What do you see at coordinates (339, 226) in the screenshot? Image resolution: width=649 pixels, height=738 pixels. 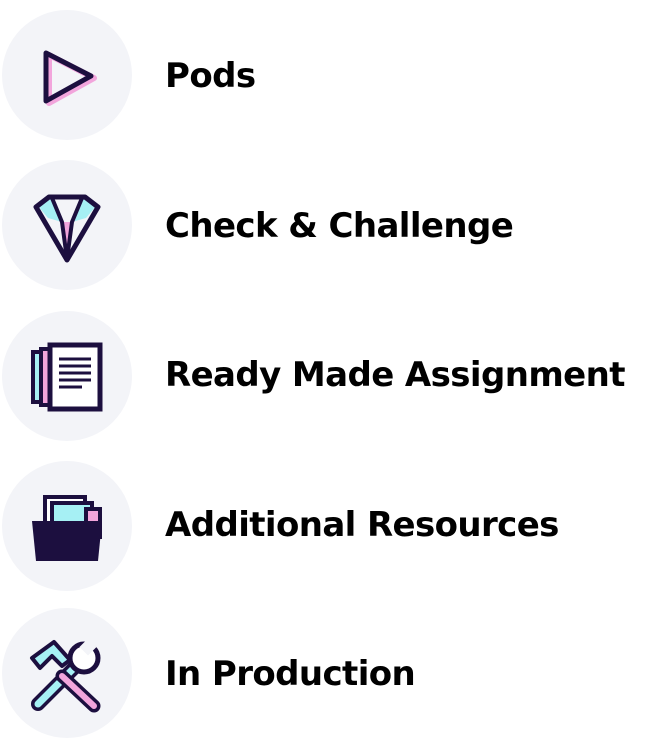 I see `legend-label: Check & Challenge` at bounding box center [339, 226].